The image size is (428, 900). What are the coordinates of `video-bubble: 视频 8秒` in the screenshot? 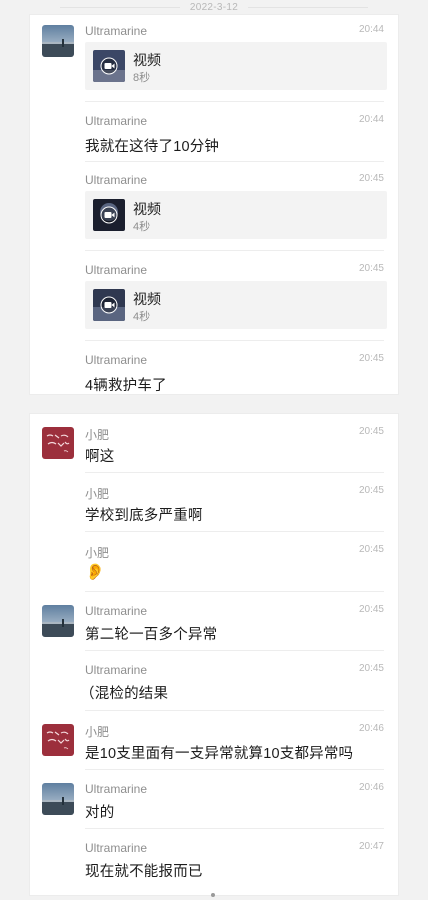 It's located at (236, 66).